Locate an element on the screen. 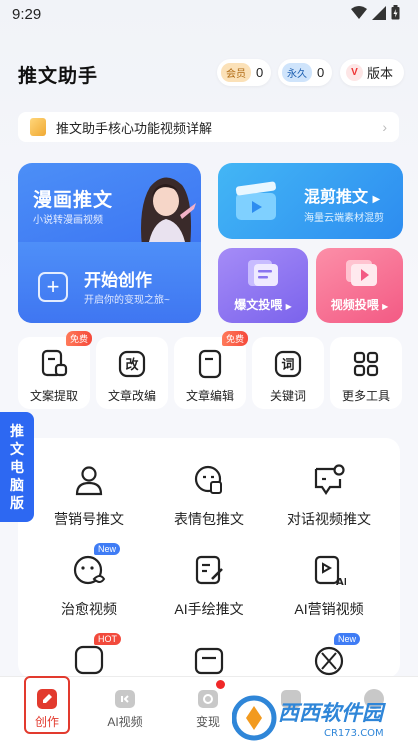 The height and width of the screenshot is (744, 418). video-feed-label: 视频投喂 ▶ is located at coordinates (359, 304).